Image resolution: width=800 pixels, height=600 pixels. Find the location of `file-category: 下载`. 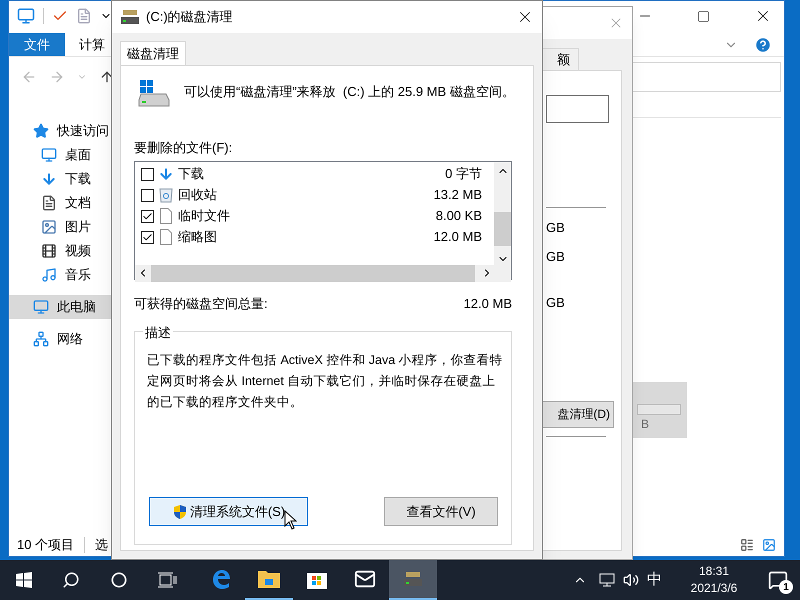

file-category: 下载 is located at coordinates (310, 174).